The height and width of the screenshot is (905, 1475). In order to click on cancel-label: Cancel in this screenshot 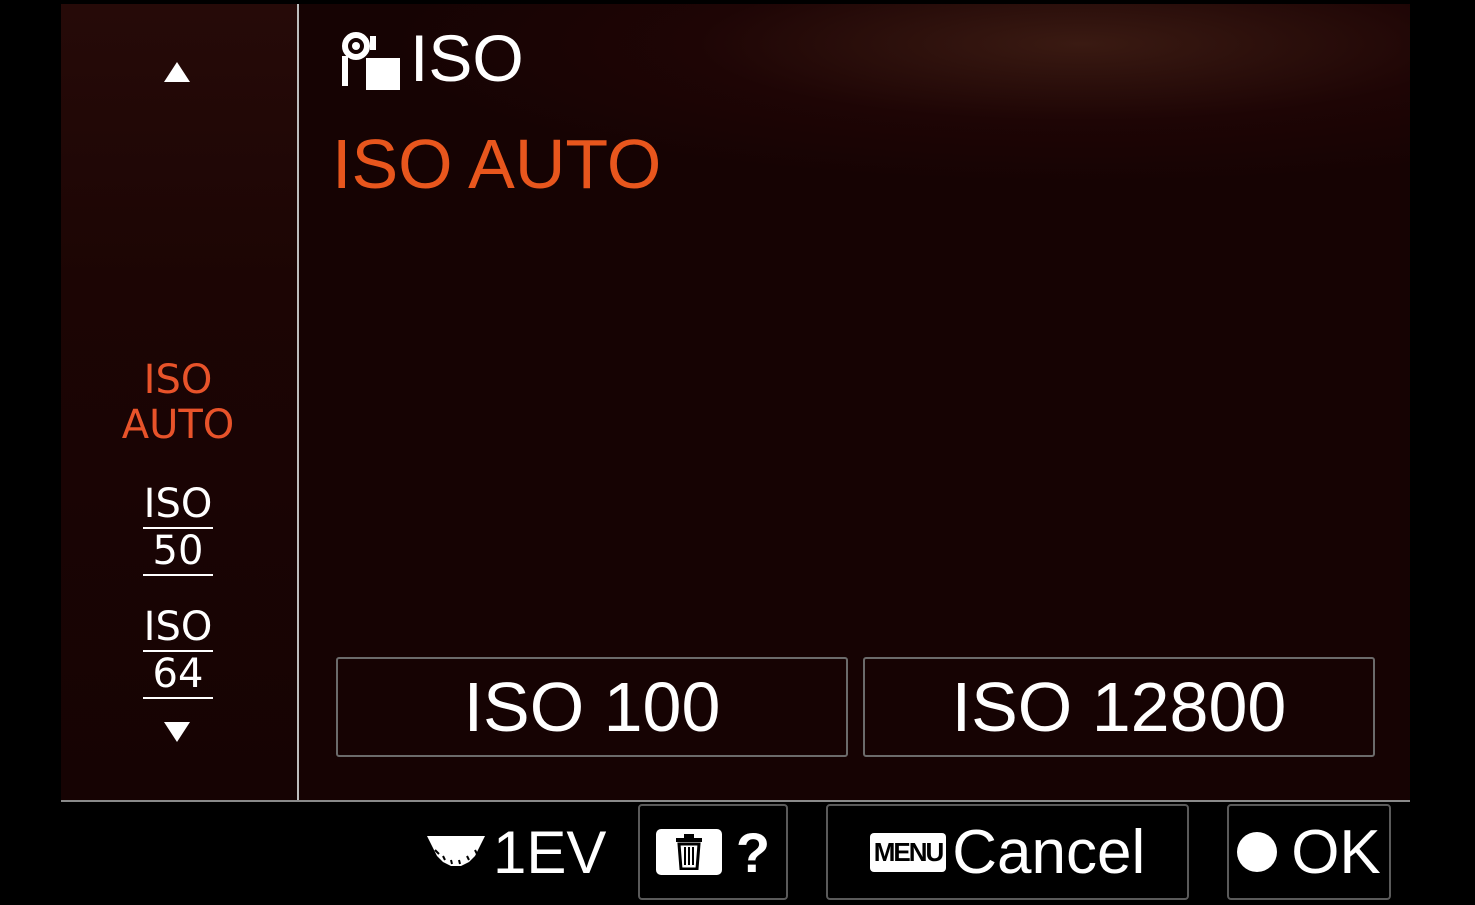, I will do `click(1049, 852)`.